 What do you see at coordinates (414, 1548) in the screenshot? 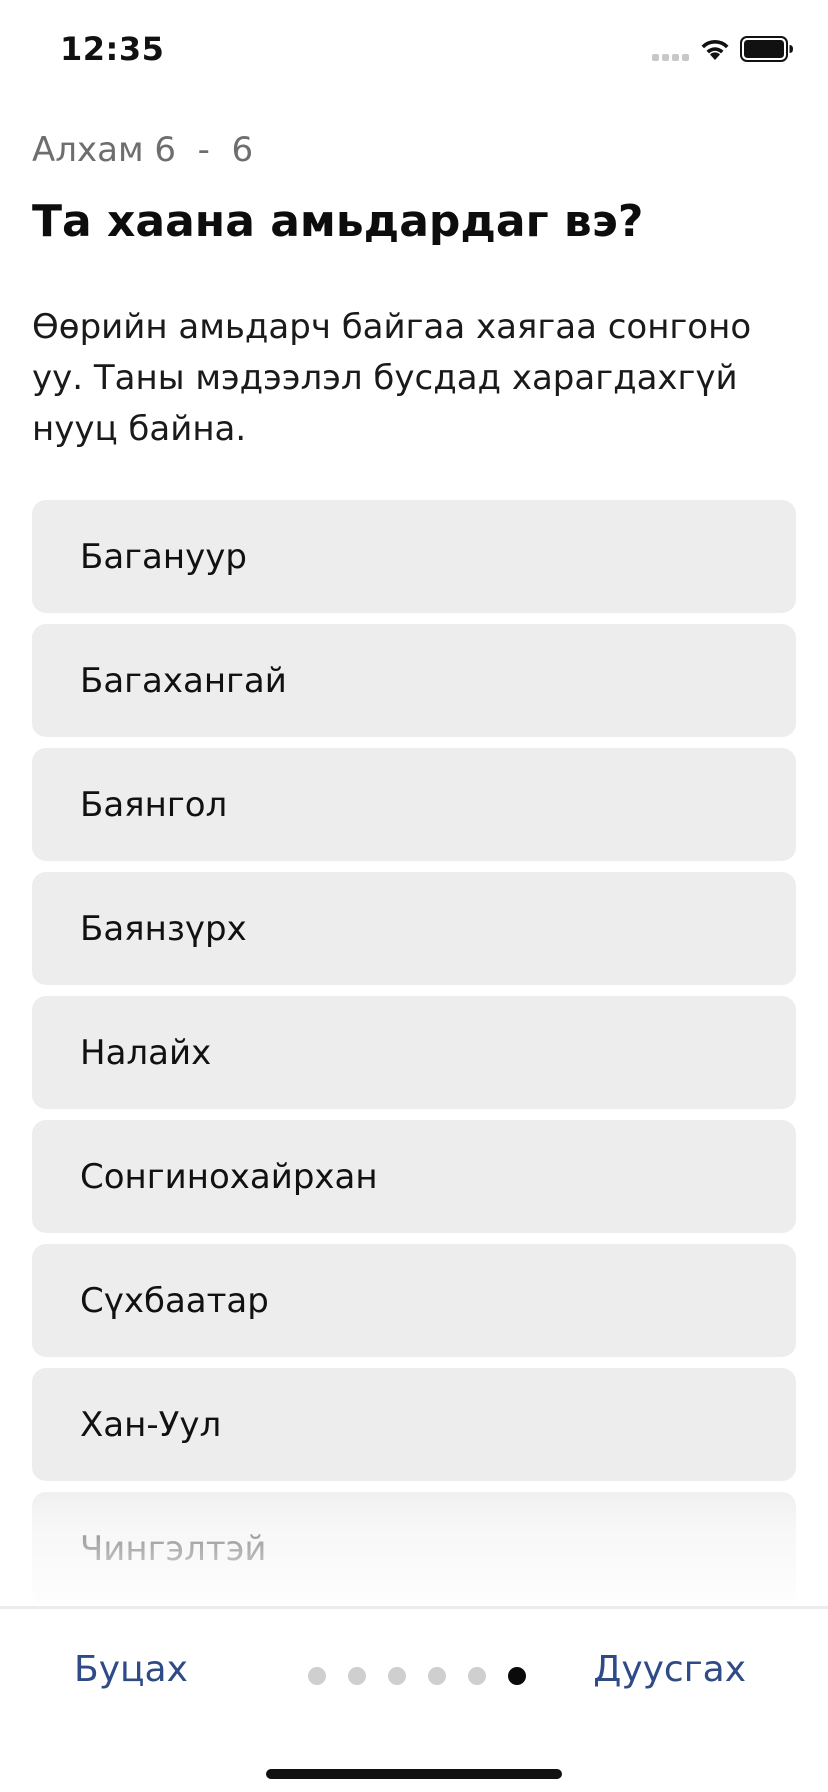
I see `option-item: Чингэлтэй` at bounding box center [414, 1548].